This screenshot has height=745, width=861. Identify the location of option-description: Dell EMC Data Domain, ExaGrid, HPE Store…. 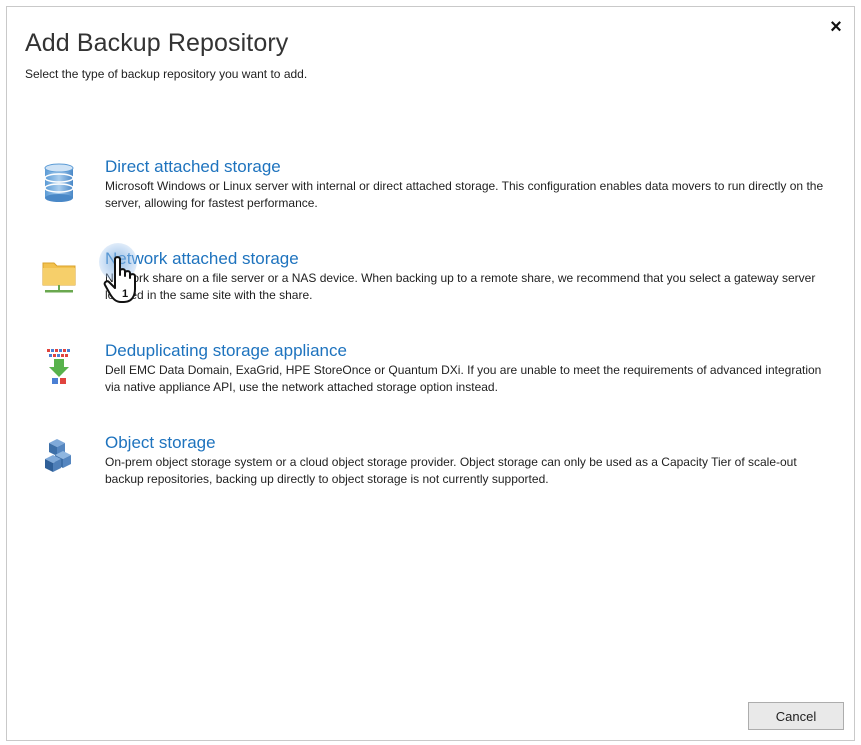
(463, 378).